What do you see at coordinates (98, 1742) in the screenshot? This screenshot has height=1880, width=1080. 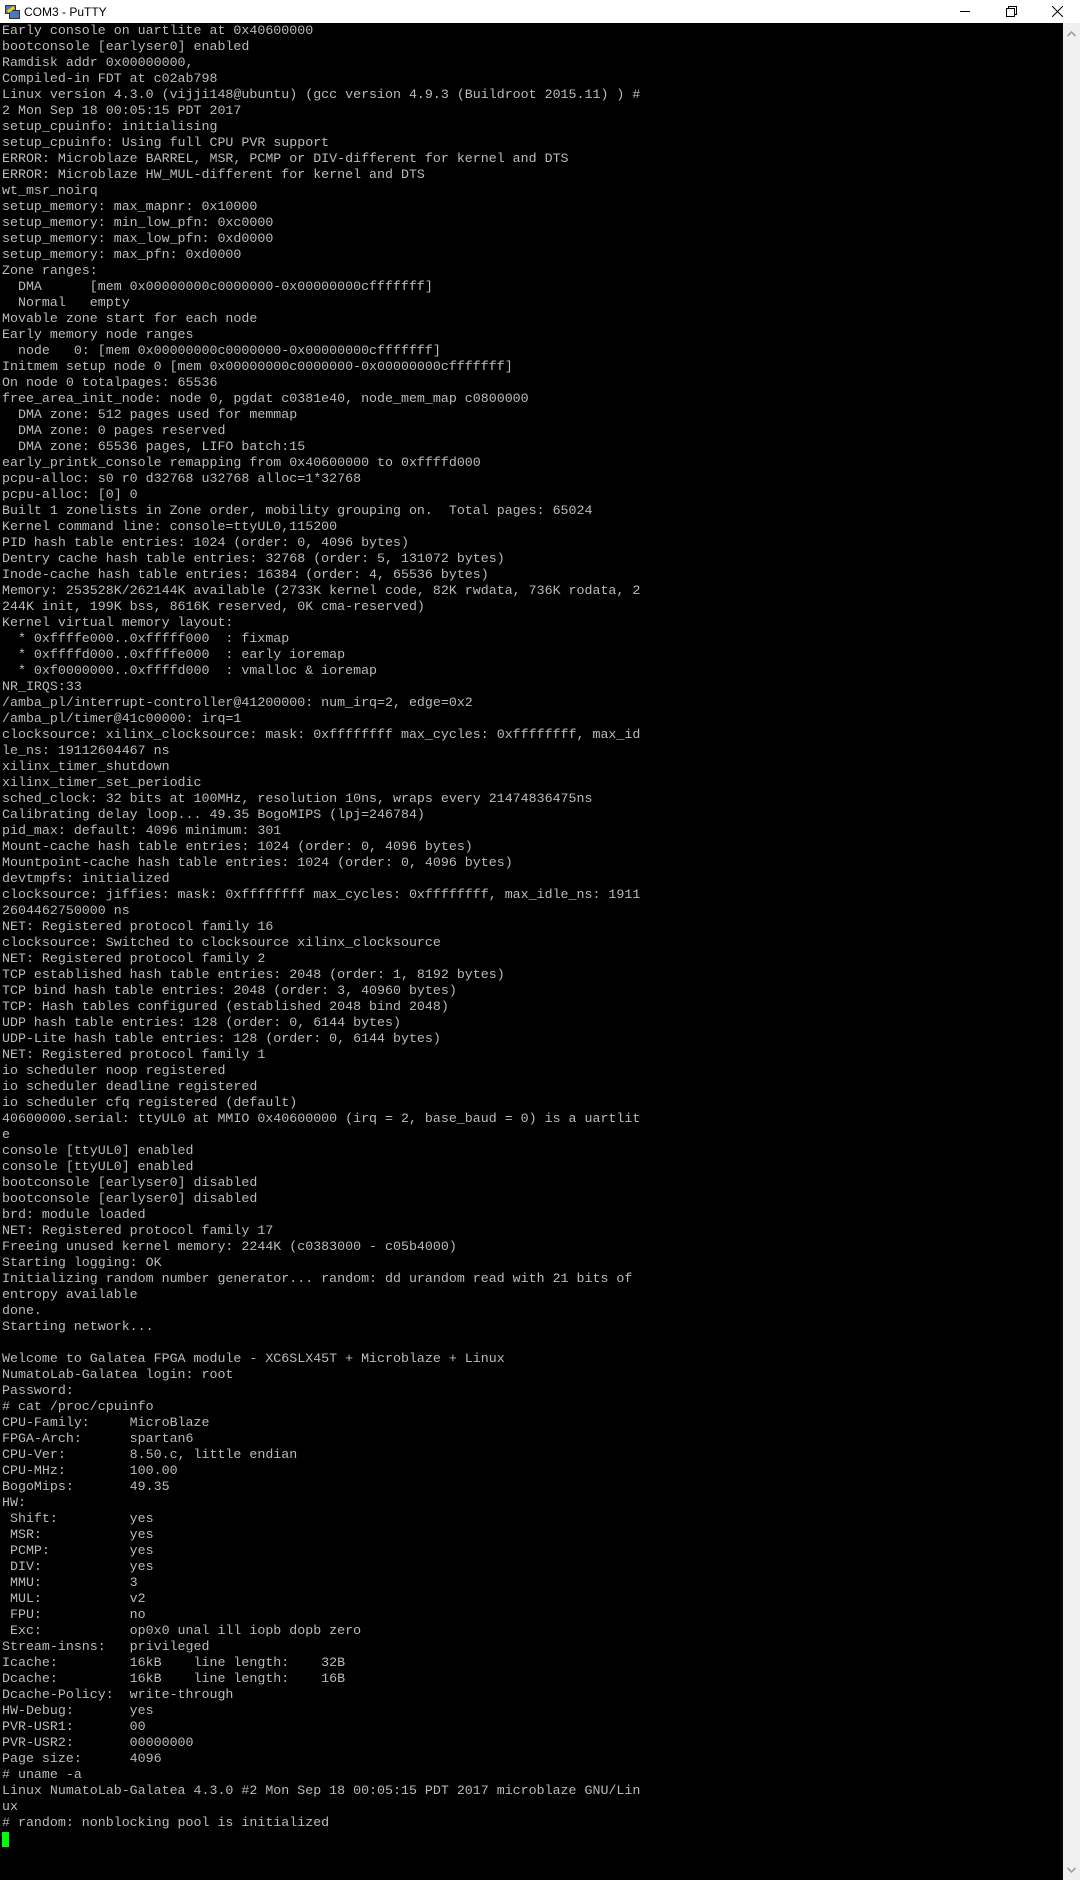 I see `terminal-line: PVR-USR2: 00000000` at bounding box center [98, 1742].